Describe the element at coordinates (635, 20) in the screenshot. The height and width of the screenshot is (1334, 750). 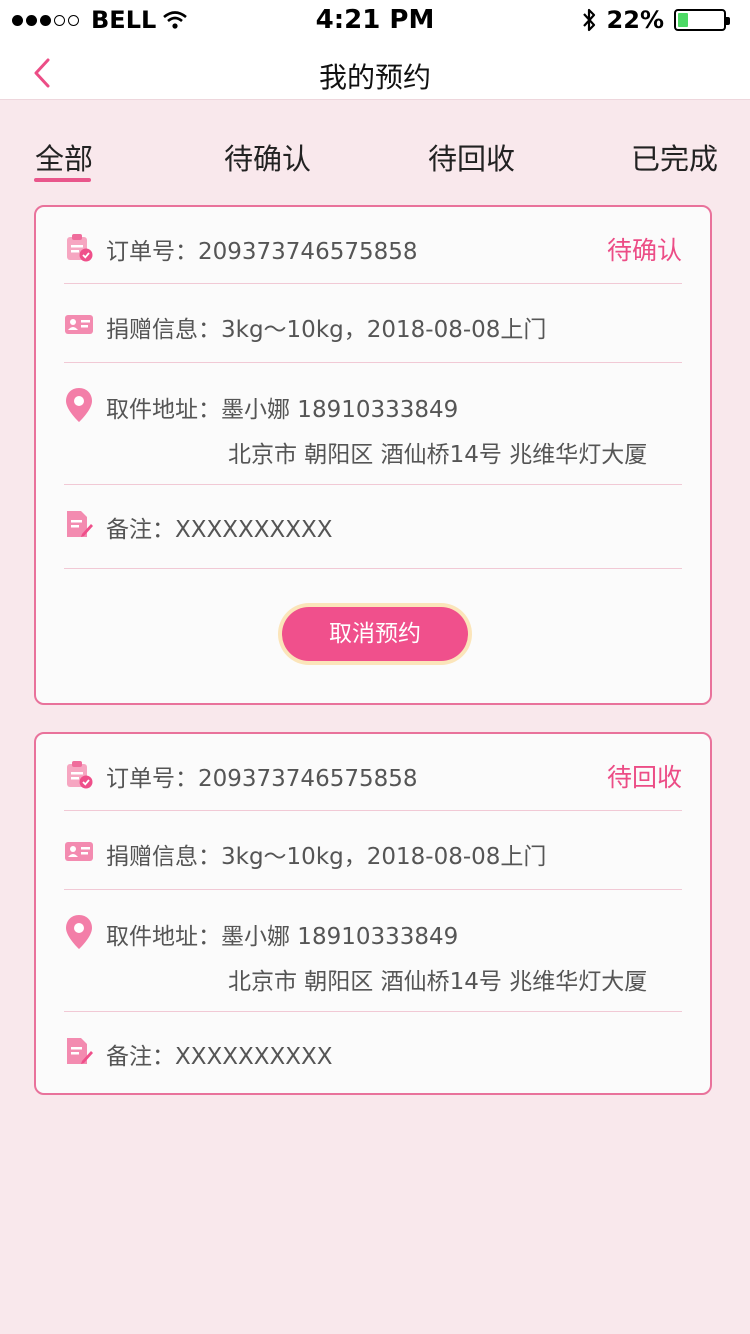
I see `battery-percent: 22%` at that location.